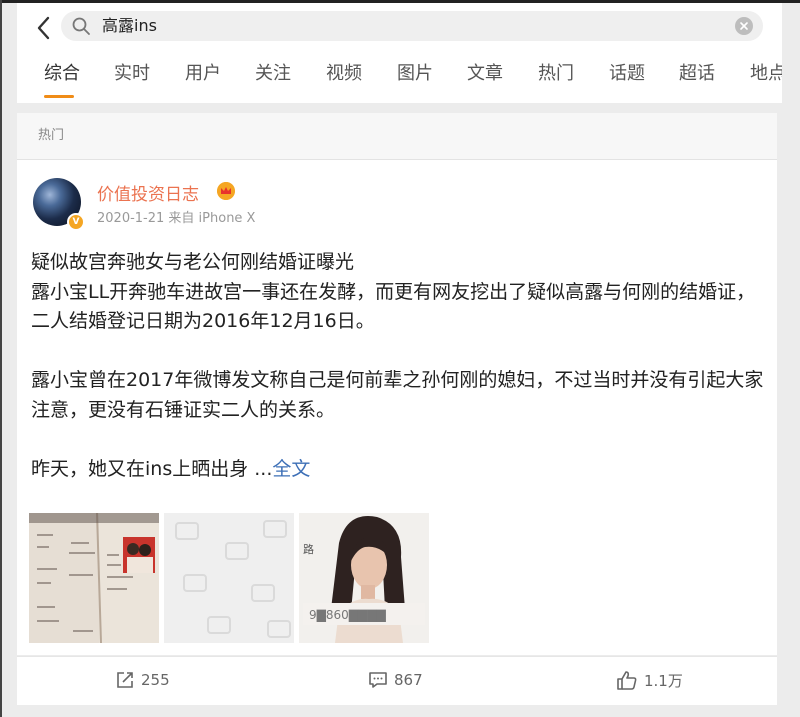 This screenshot has height=717, width=800. Describe the element at coordinates (62, 74) in the screenshot. I see `tab-comprehensive: 综合` at that location.